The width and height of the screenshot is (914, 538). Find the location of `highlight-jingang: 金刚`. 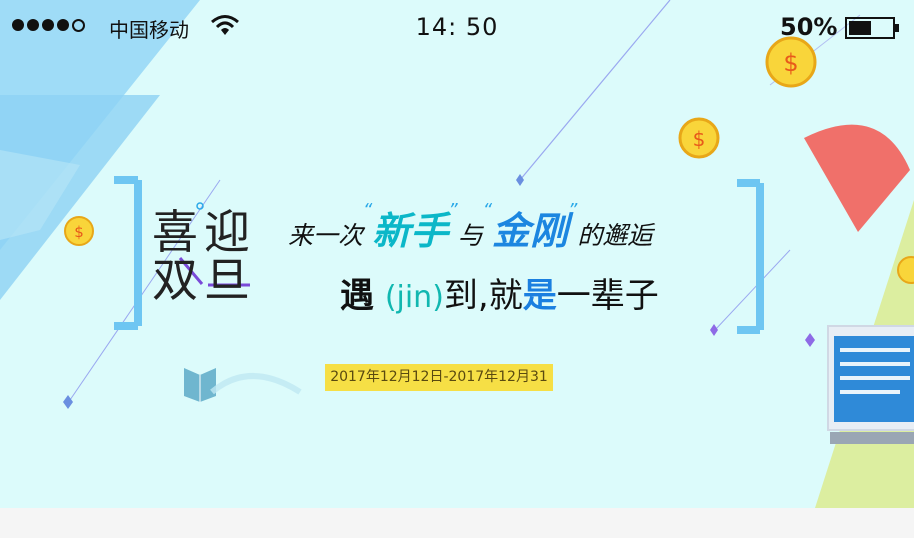

highlight-jingang: 金刚 is located at coordinates (530, 231).